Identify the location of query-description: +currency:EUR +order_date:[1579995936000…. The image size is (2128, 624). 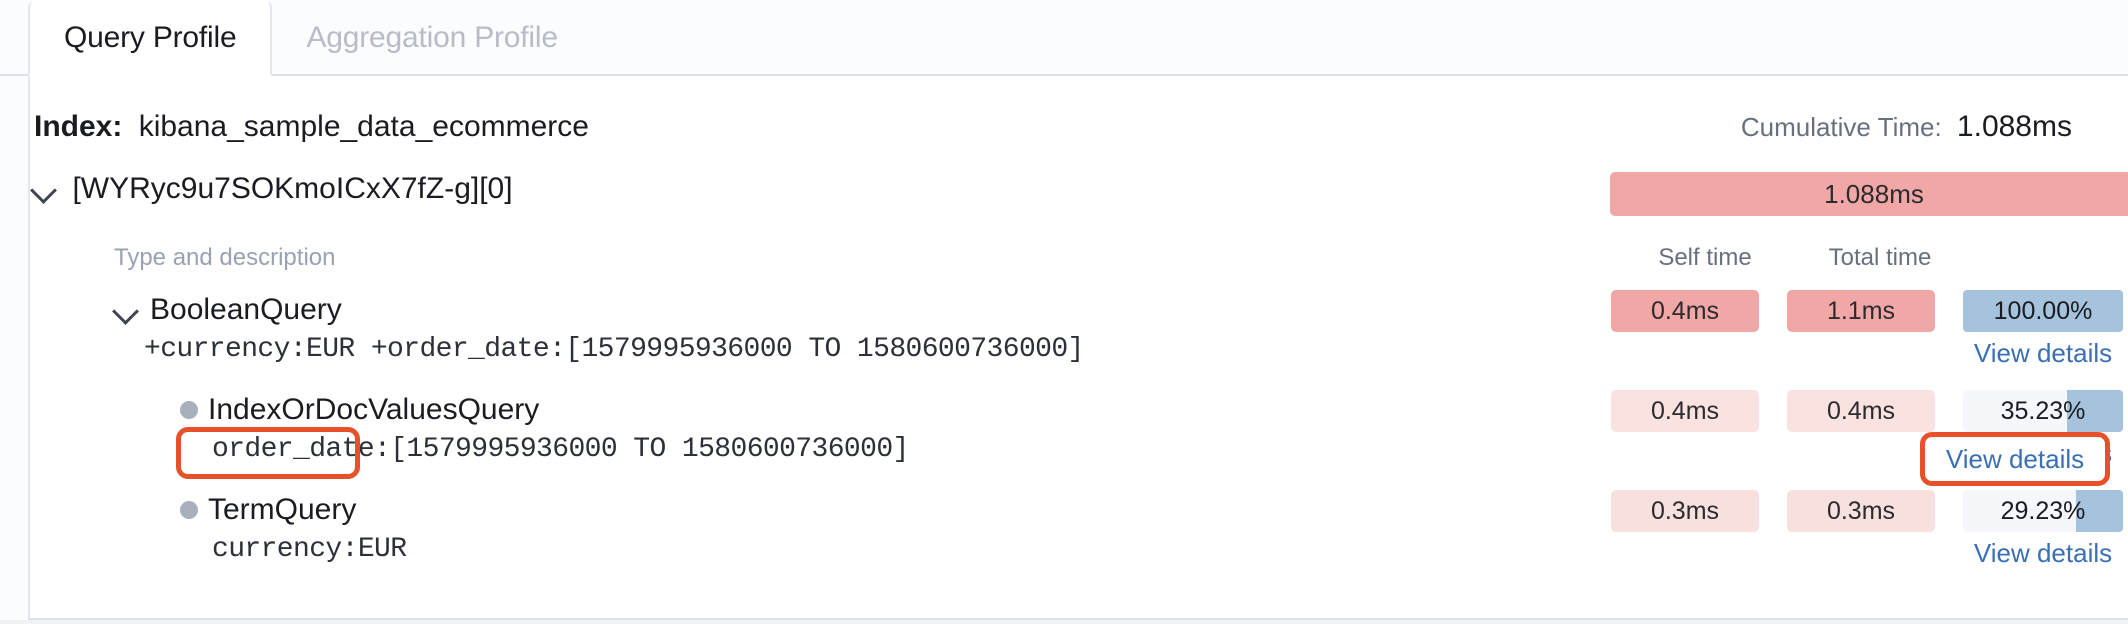
(614, 349).